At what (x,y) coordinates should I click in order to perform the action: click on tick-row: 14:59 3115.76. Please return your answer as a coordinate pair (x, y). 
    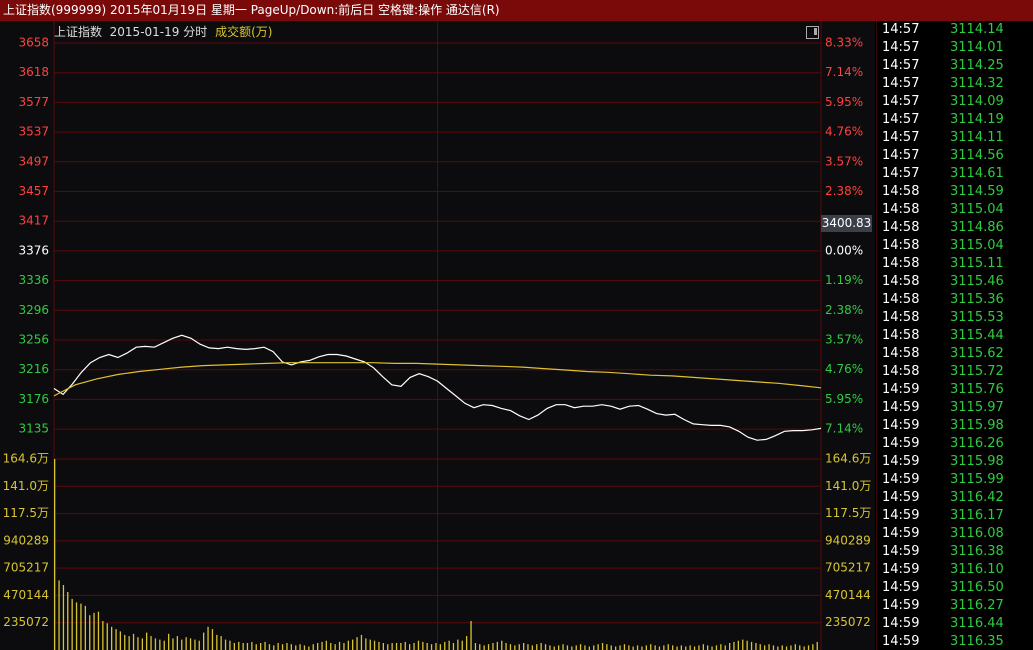
    Looking at the image, I should click on (955, 390).